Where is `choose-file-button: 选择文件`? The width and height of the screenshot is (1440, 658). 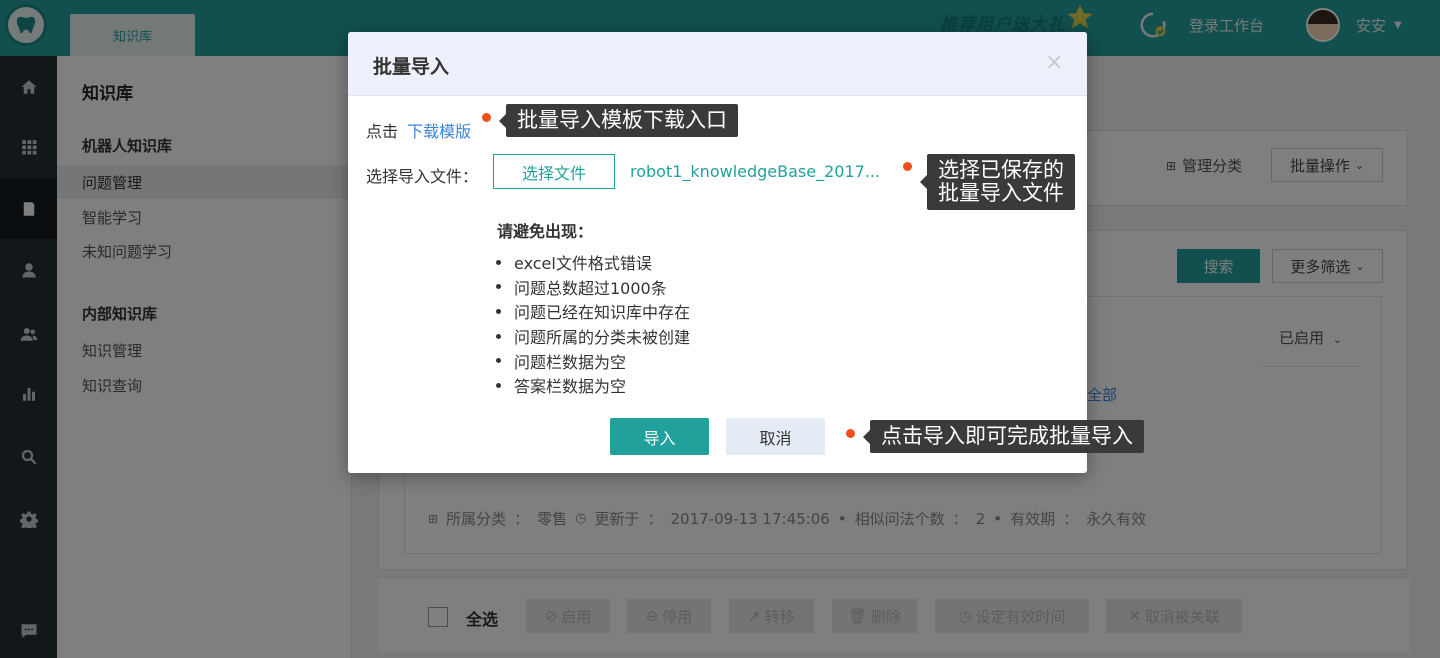 choose-file-button: 选择文件 is located at coordinates (554, 171).